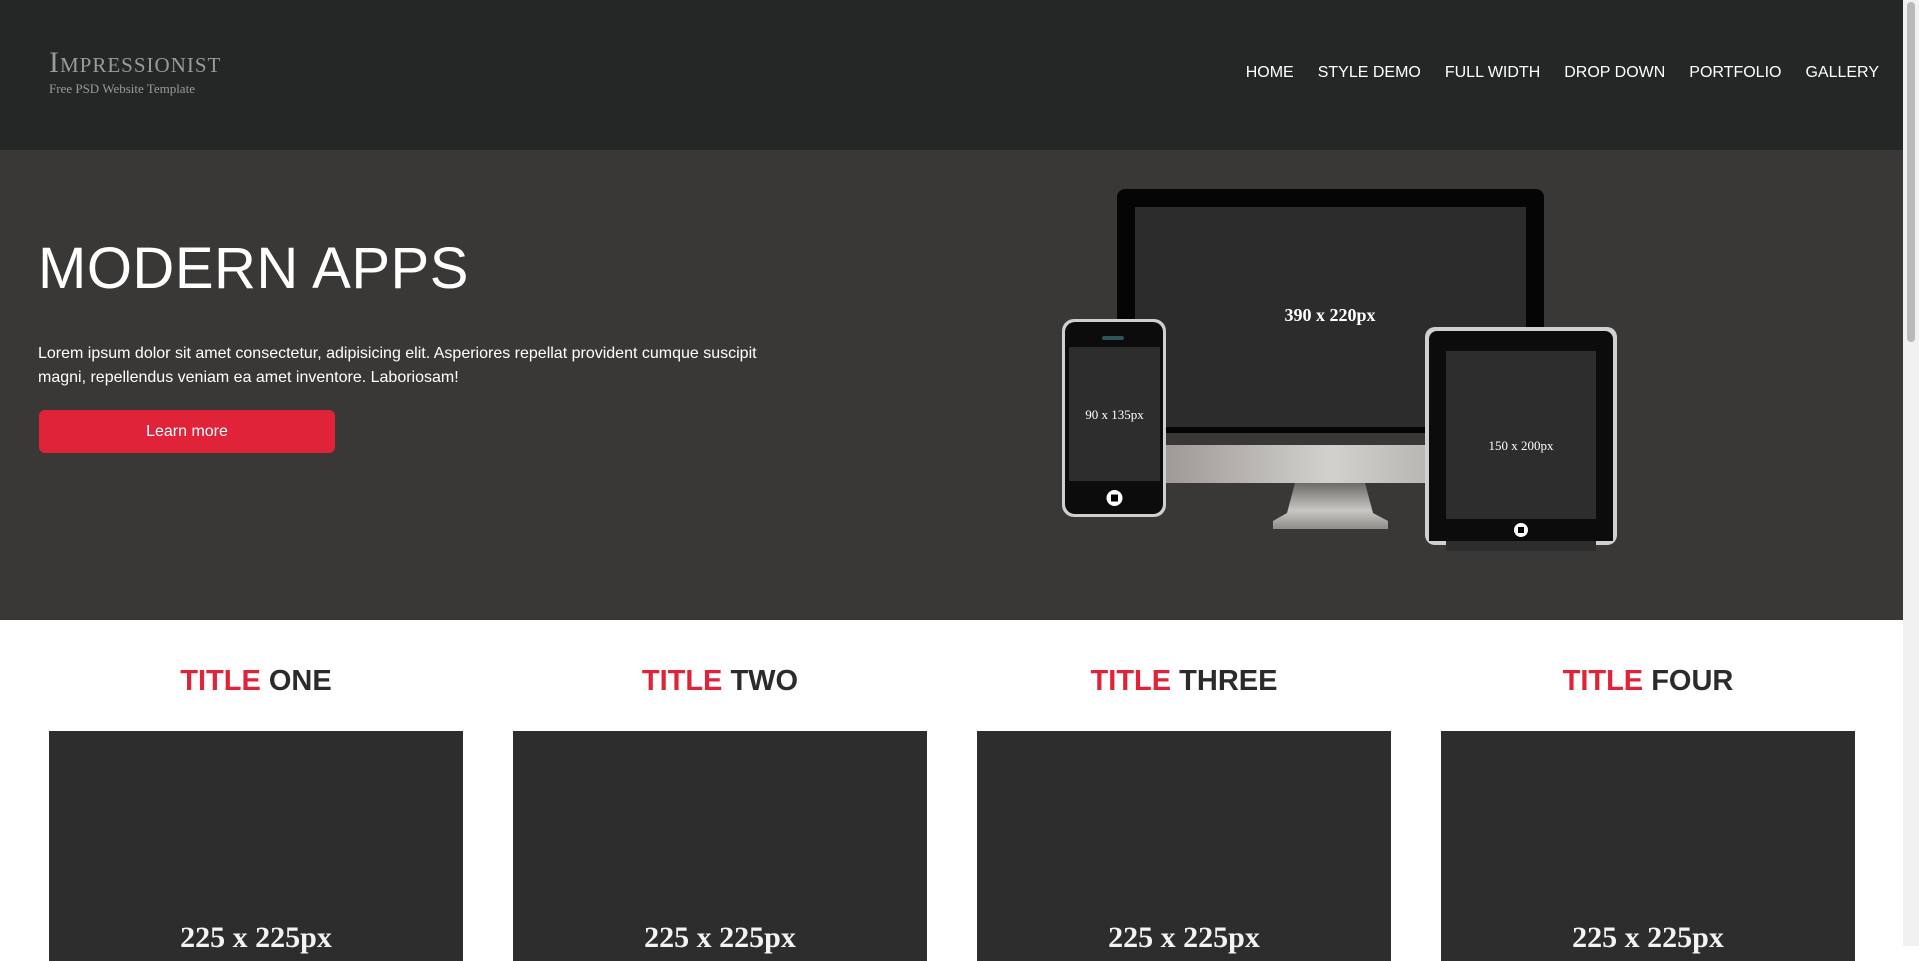 This screenshot has height=961, width=1919. What do you see at coordinates (764, 681) in the screenshot?
I see `title-rest: TWO` at bounding box center [764, 681].